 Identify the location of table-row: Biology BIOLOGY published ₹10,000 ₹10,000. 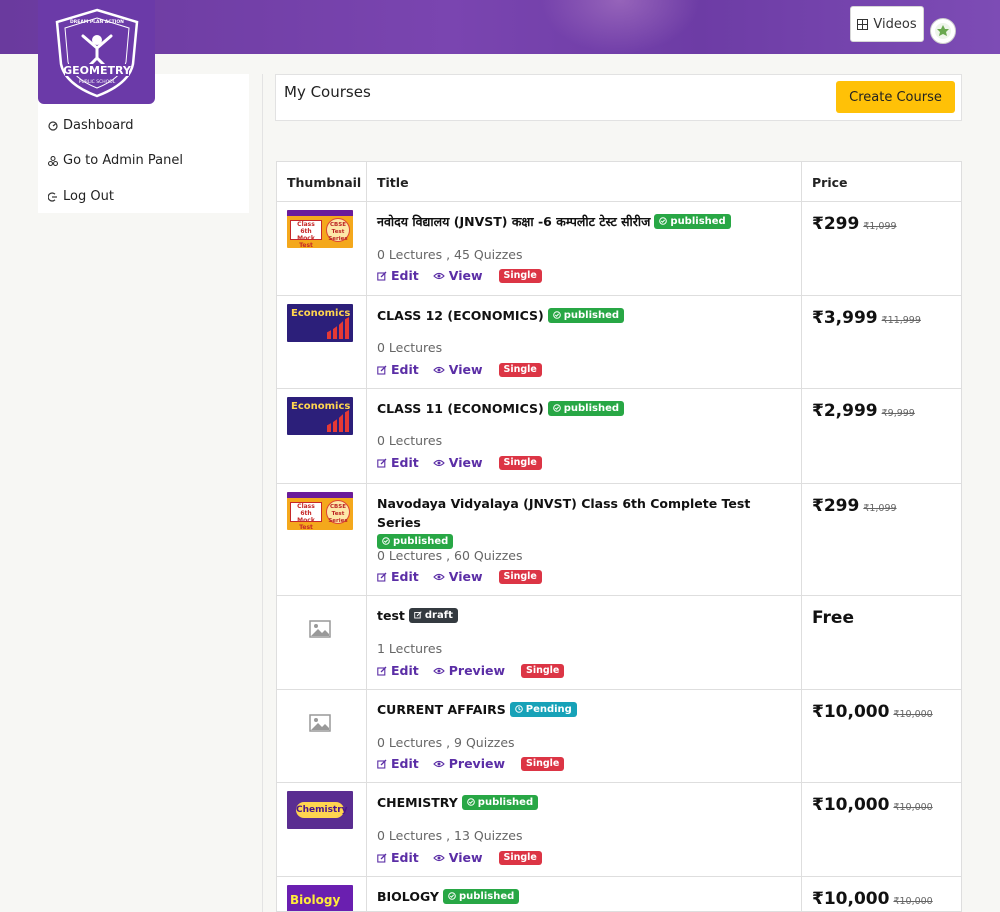
(619, 894).